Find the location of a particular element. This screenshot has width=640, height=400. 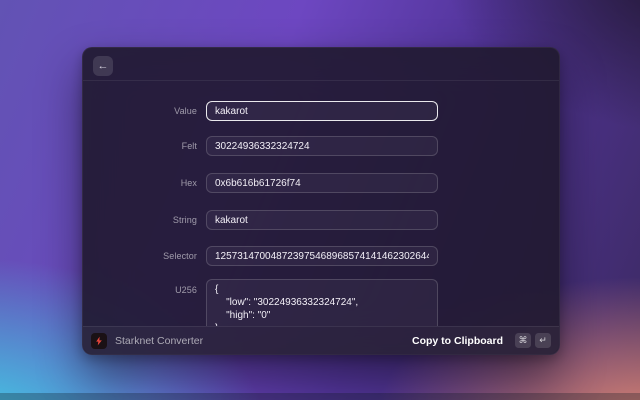

u256-field-label: U256 is located at coordinates (186, 290).